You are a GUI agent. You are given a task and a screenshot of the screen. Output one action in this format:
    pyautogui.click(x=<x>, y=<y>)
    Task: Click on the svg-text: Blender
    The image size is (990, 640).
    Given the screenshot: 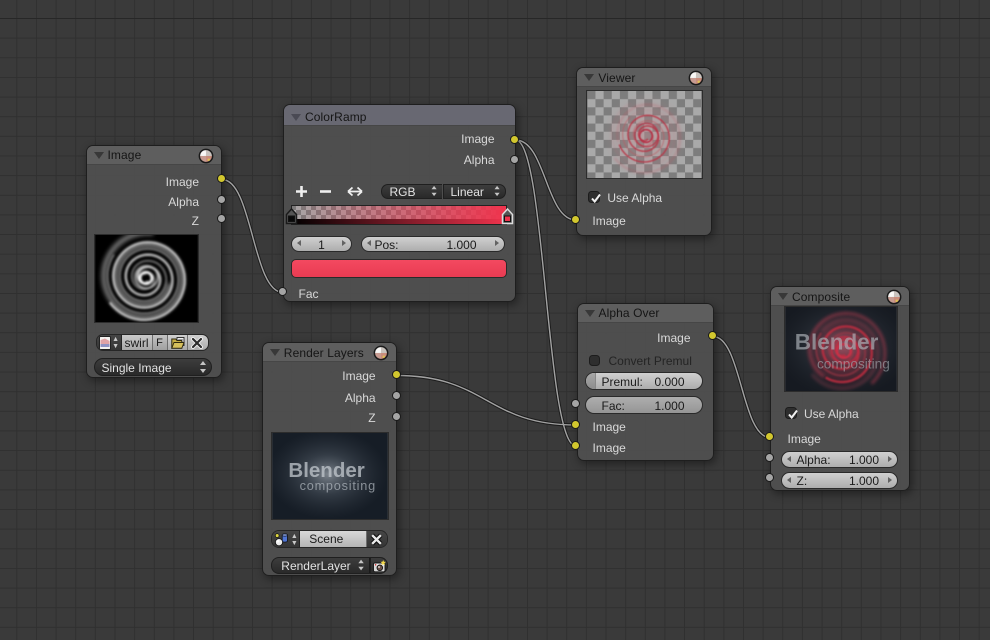 What is the action you would take?
    pyautogui.click(x=837, y=341)
    